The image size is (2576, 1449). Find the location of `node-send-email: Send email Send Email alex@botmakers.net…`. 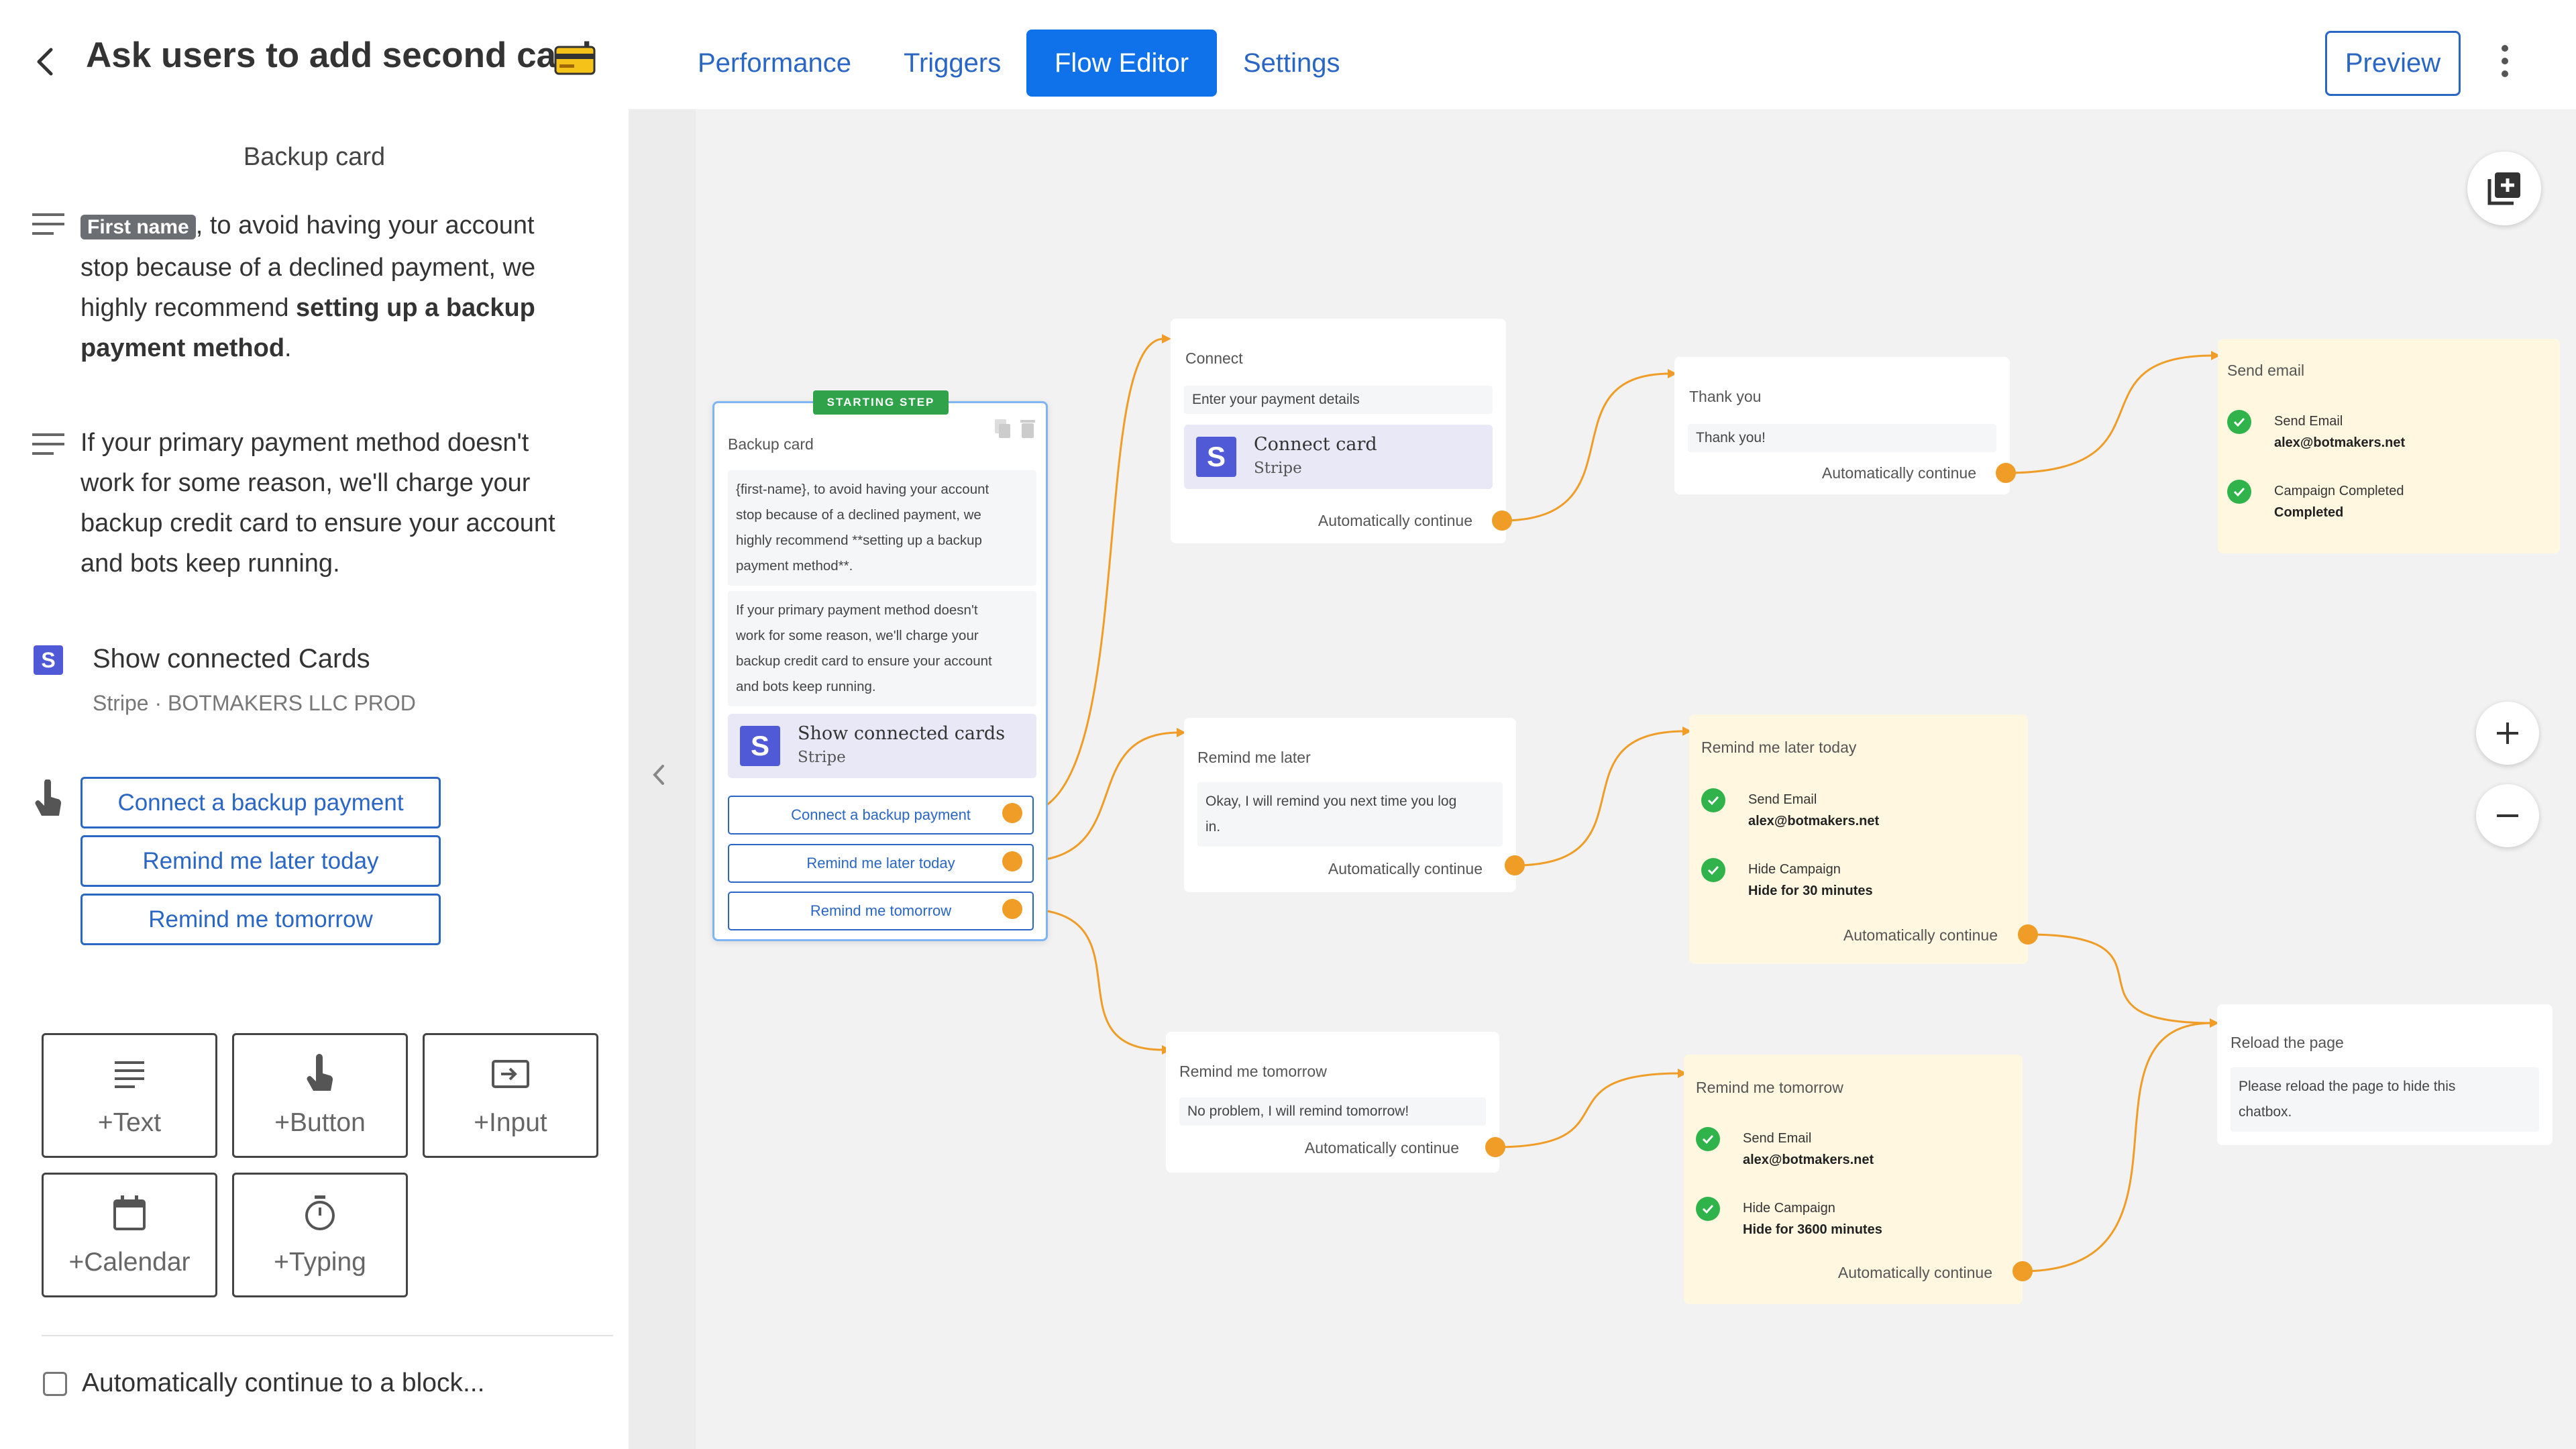

node-send-email: Send email Send Email alex@botmakers.net… is located at coordinates (2389, 446).